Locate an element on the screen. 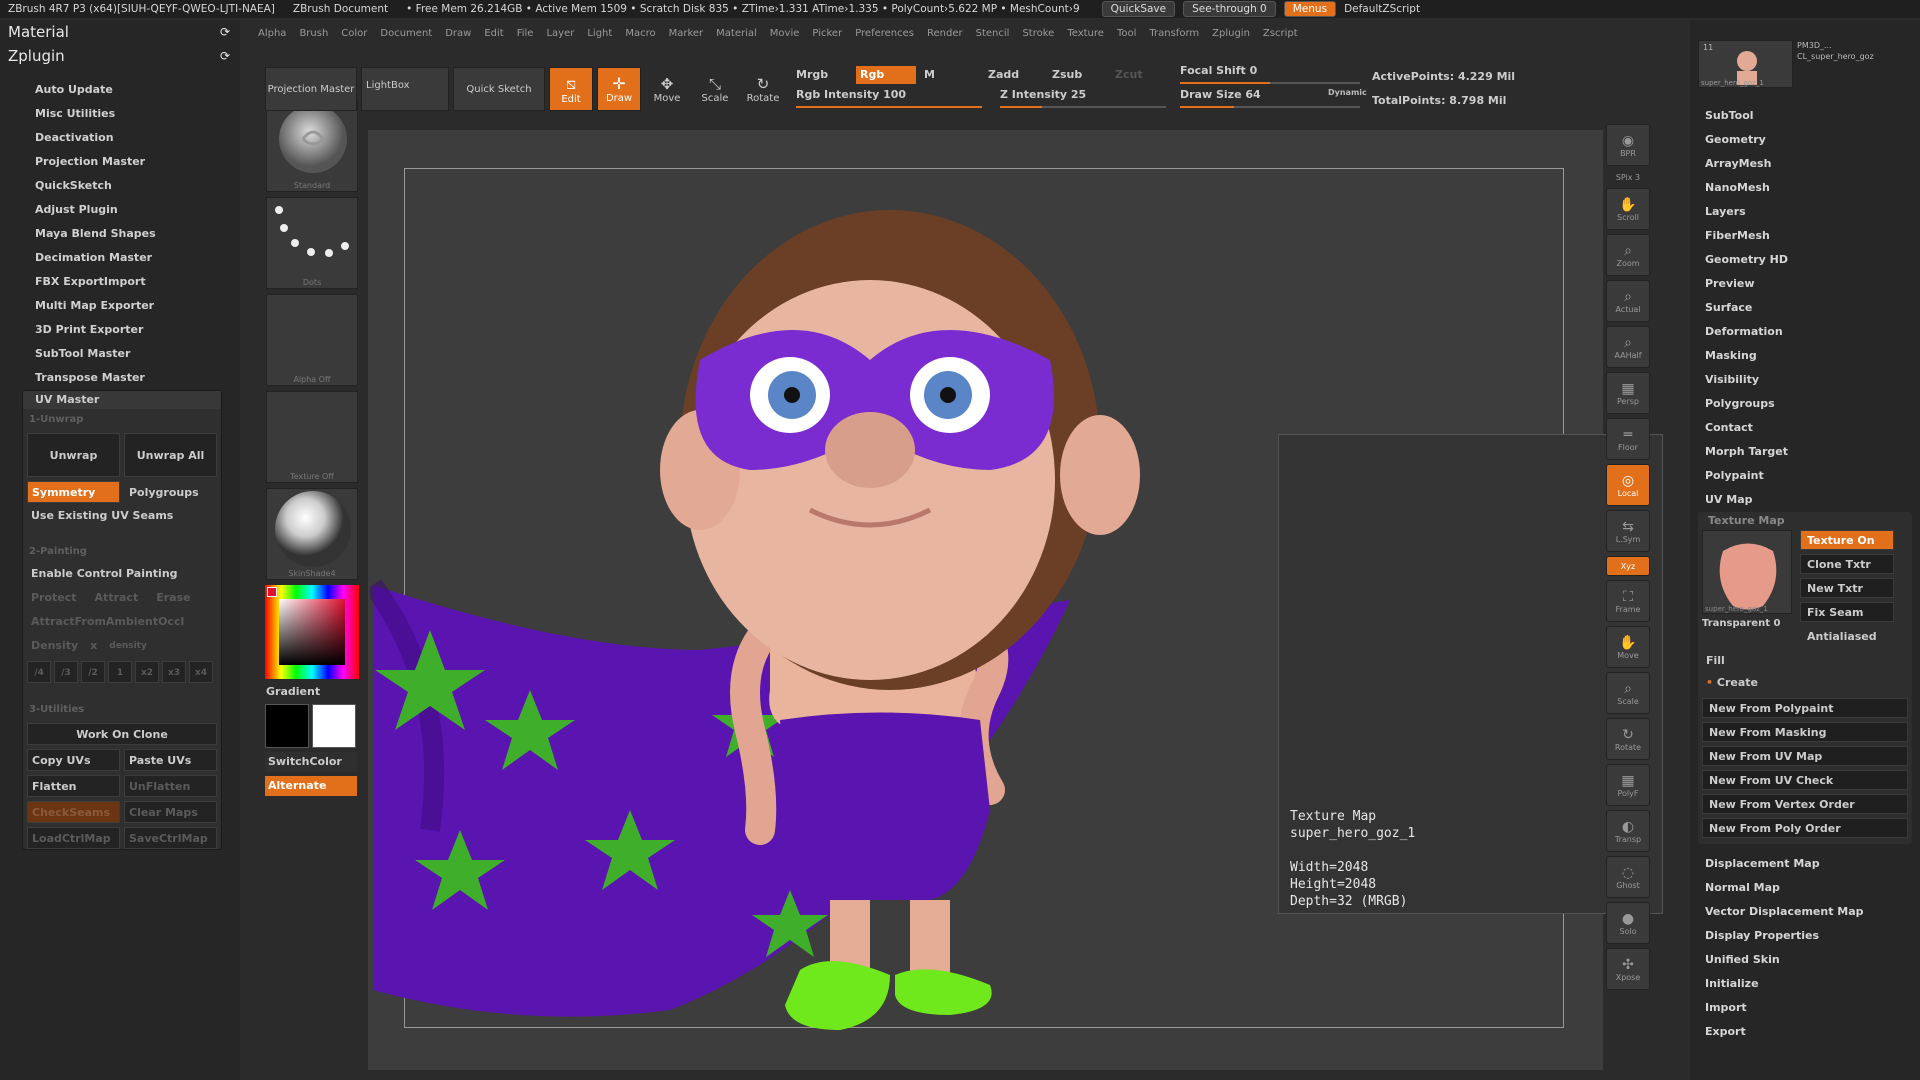 The image size is (1920, 1080). plugin-3d-print-exporter: 3D Print Exporter is located at coordinates (120, 330).